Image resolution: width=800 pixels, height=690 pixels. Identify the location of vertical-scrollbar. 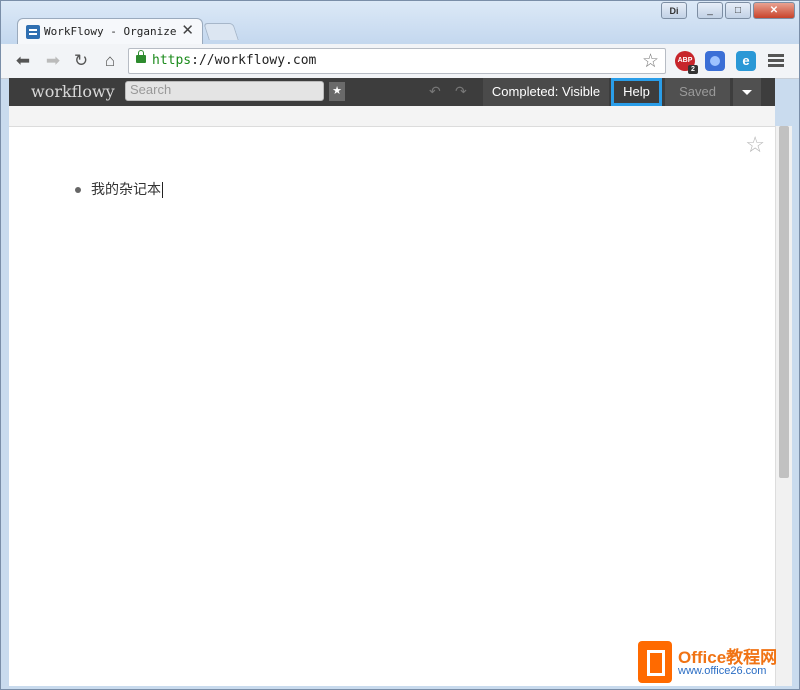
(783, 406).